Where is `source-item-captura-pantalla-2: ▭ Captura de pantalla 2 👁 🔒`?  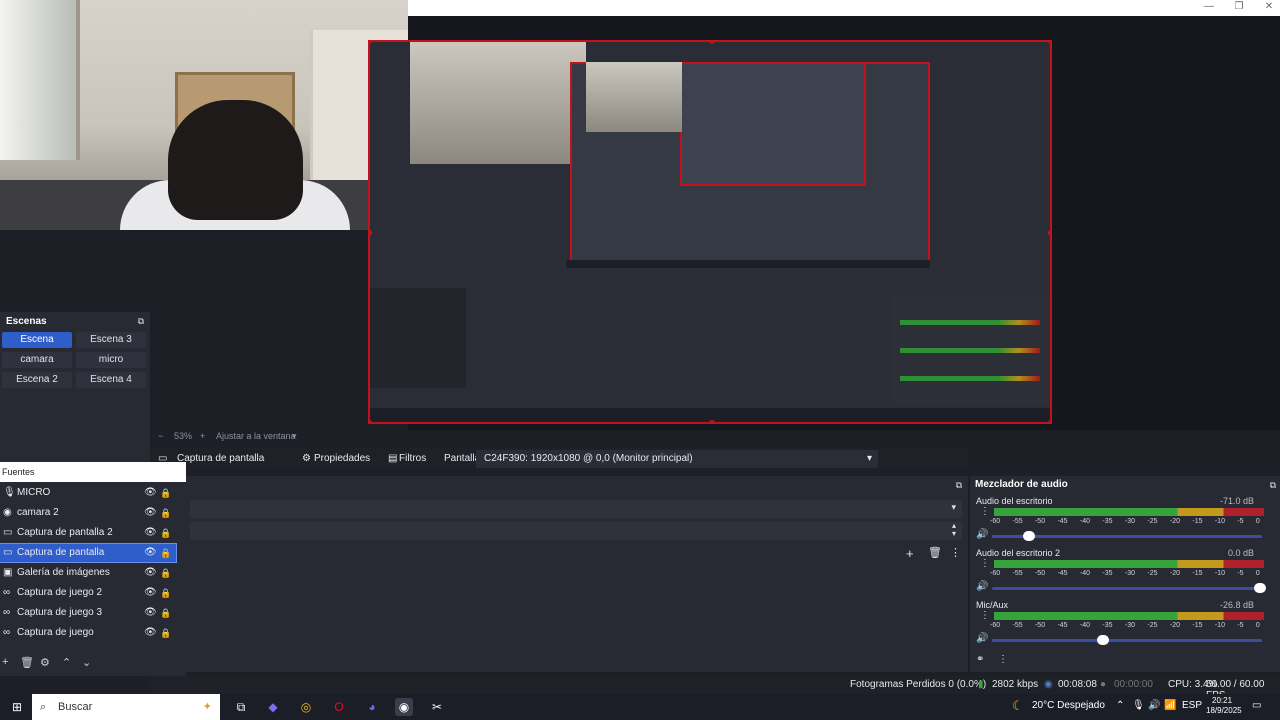
source-item-captura-pantalla-2: ▭ Captura de pantalla 2 👁 🔒 is located at coordinates (88, 533).